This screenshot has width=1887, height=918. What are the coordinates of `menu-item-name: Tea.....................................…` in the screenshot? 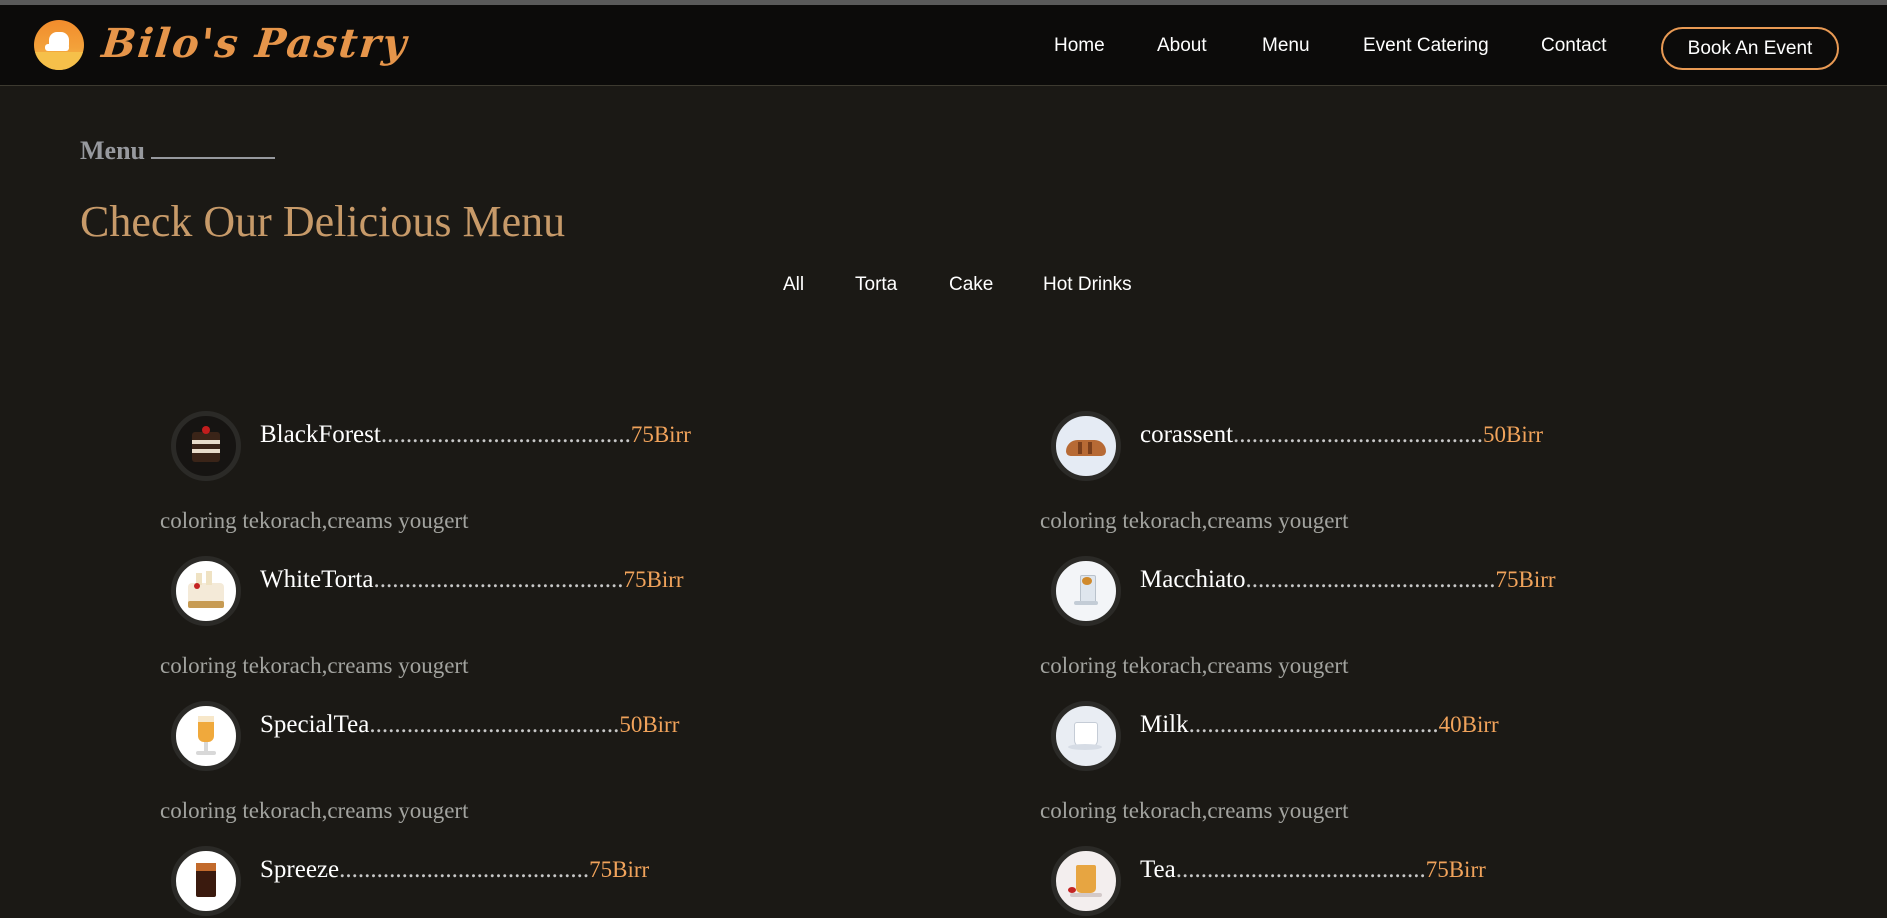 It's located at (1313, 870).